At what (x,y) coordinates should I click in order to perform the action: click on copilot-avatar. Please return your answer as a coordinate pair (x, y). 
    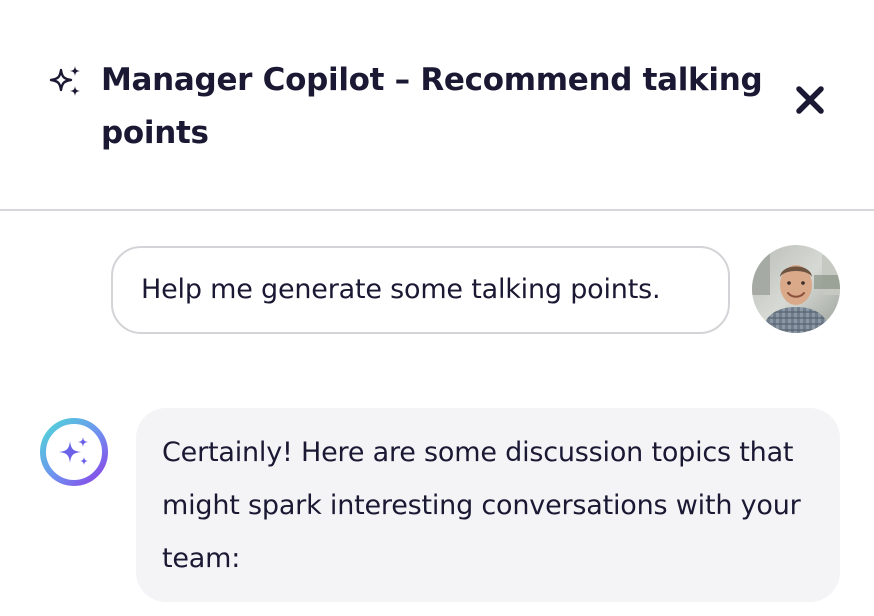
    Looking at the image, I should click on (74, 452).